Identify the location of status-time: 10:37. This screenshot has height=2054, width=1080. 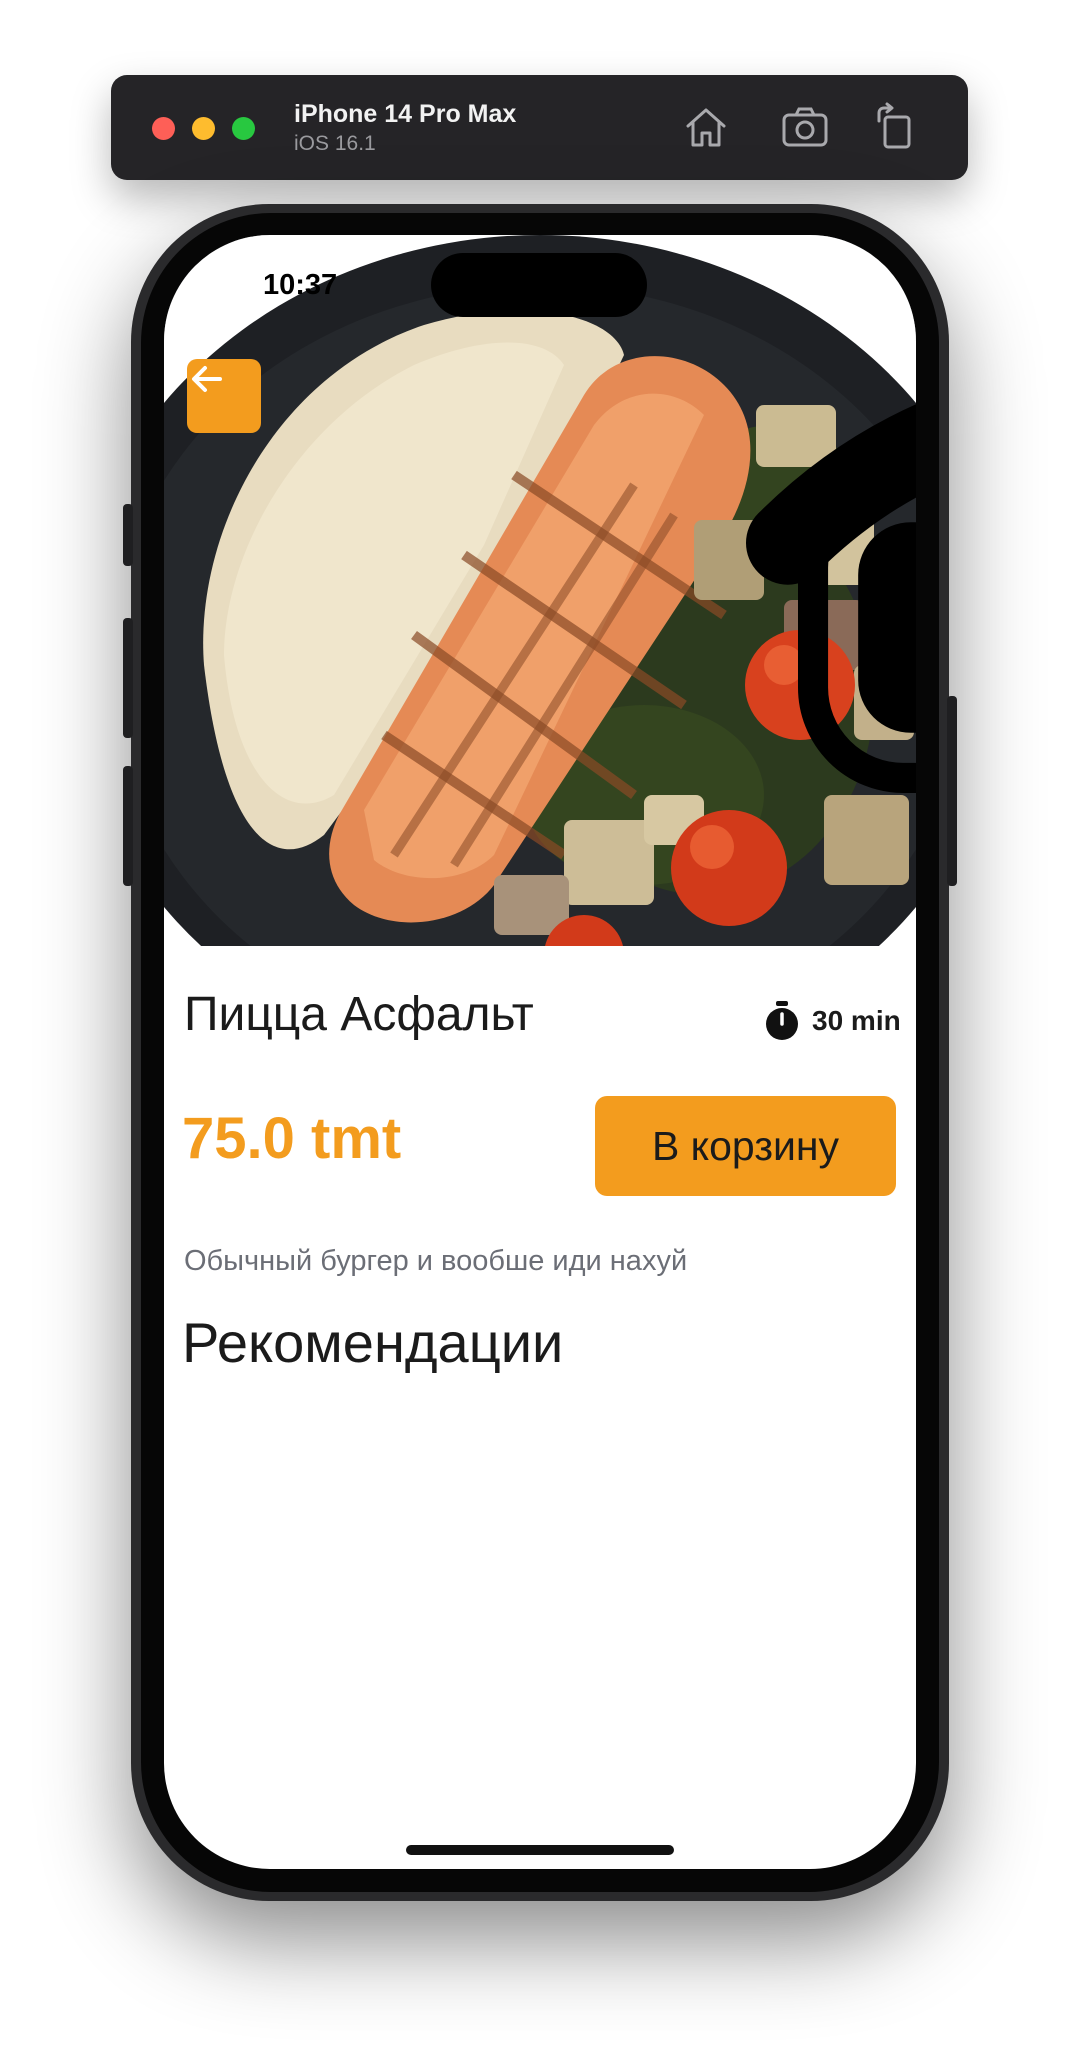
(300, 285).